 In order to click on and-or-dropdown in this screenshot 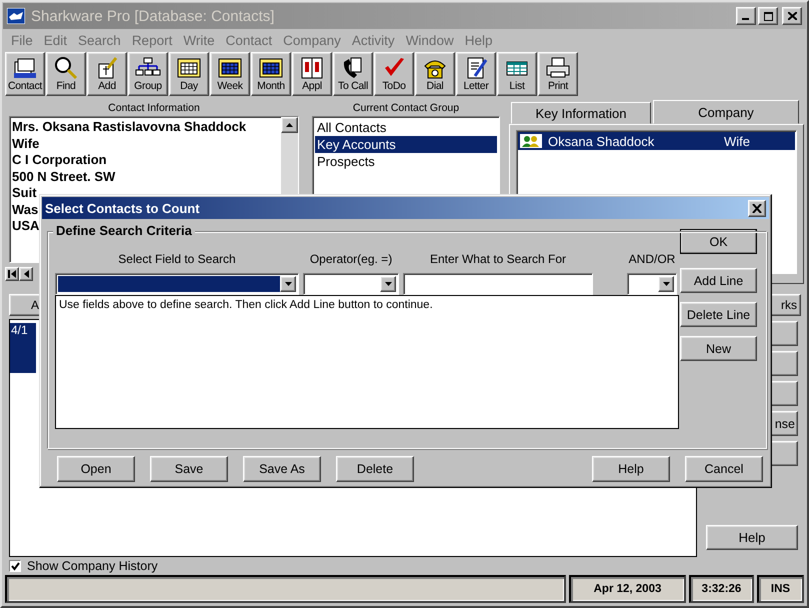, I will do `click(652, 284)`.